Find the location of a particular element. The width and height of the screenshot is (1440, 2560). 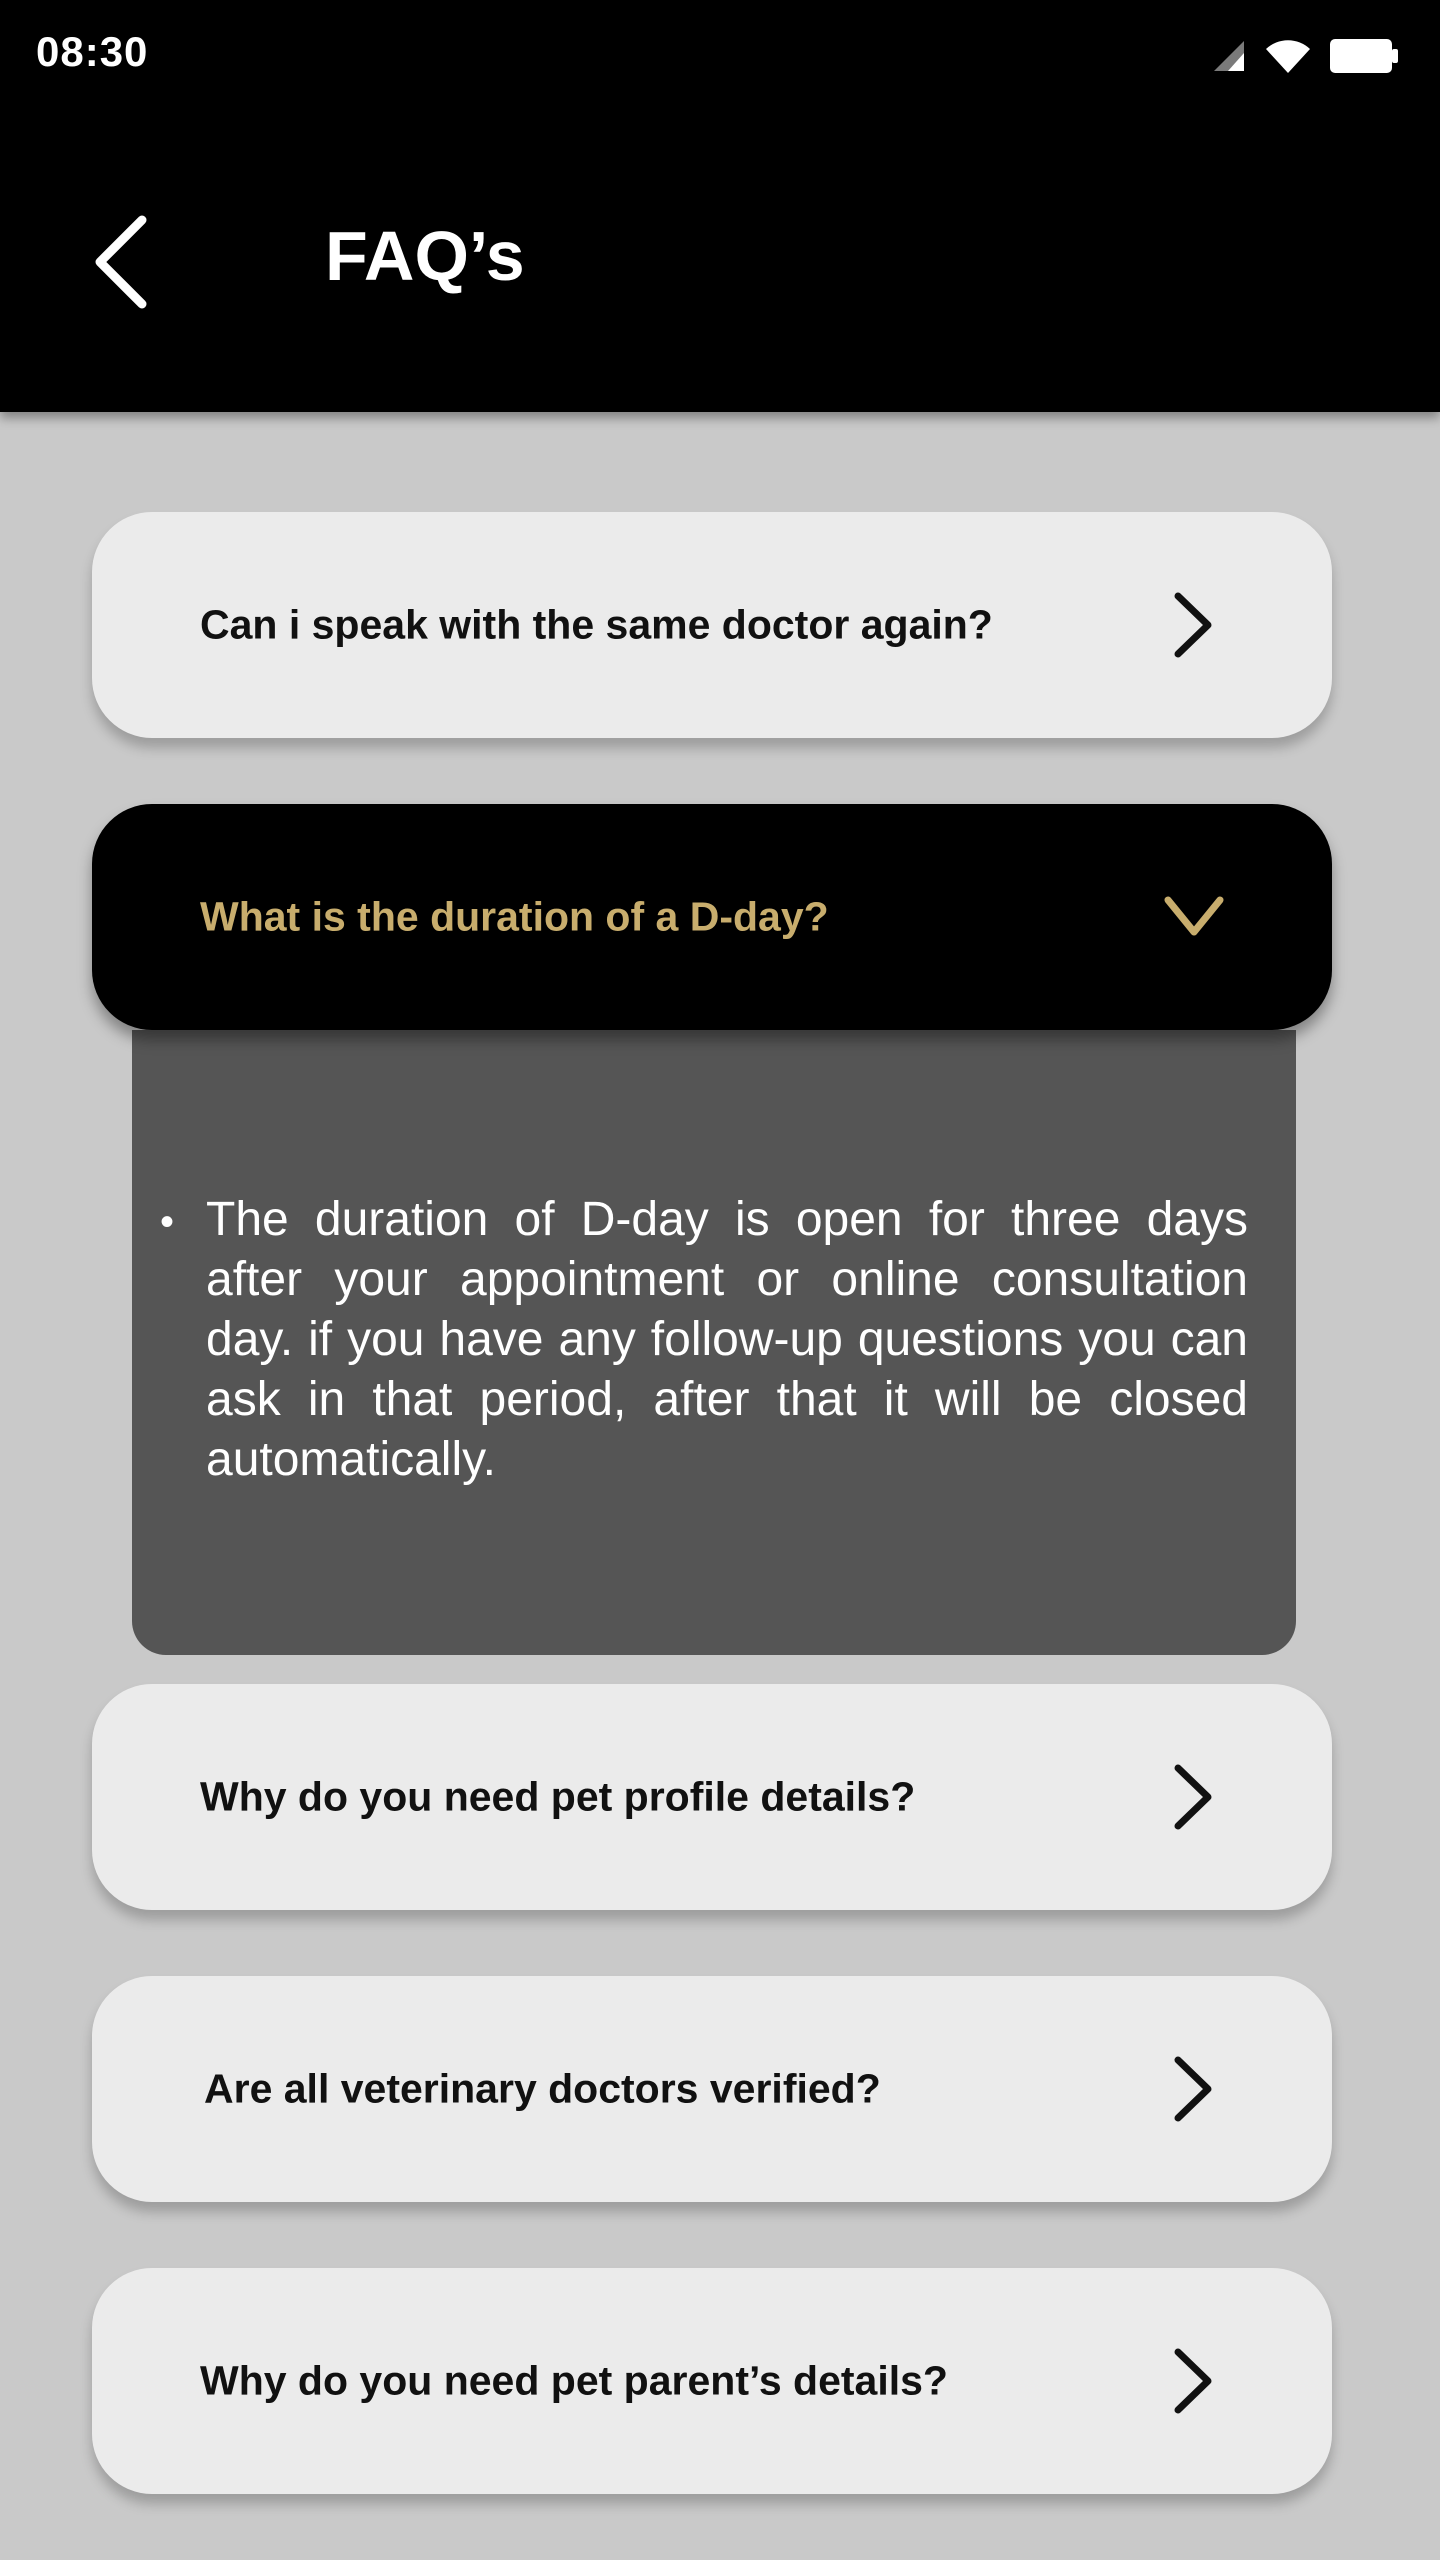

faq-item-pet-parent: Why do you need pet parent’s details? is located at coordinates (712, 2381).